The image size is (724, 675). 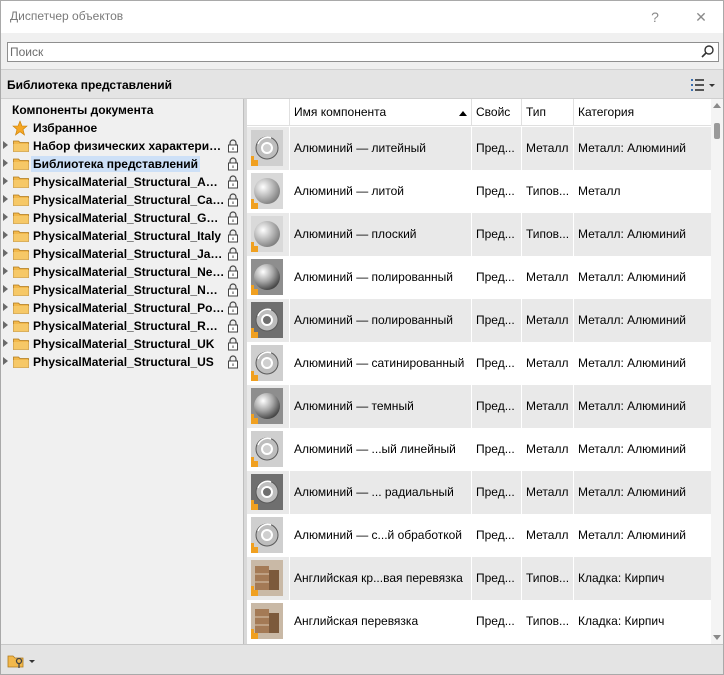 I want to click on tree-item-label: PhysicalMaterial_Structural_Japan, so click(x=130, y=254).